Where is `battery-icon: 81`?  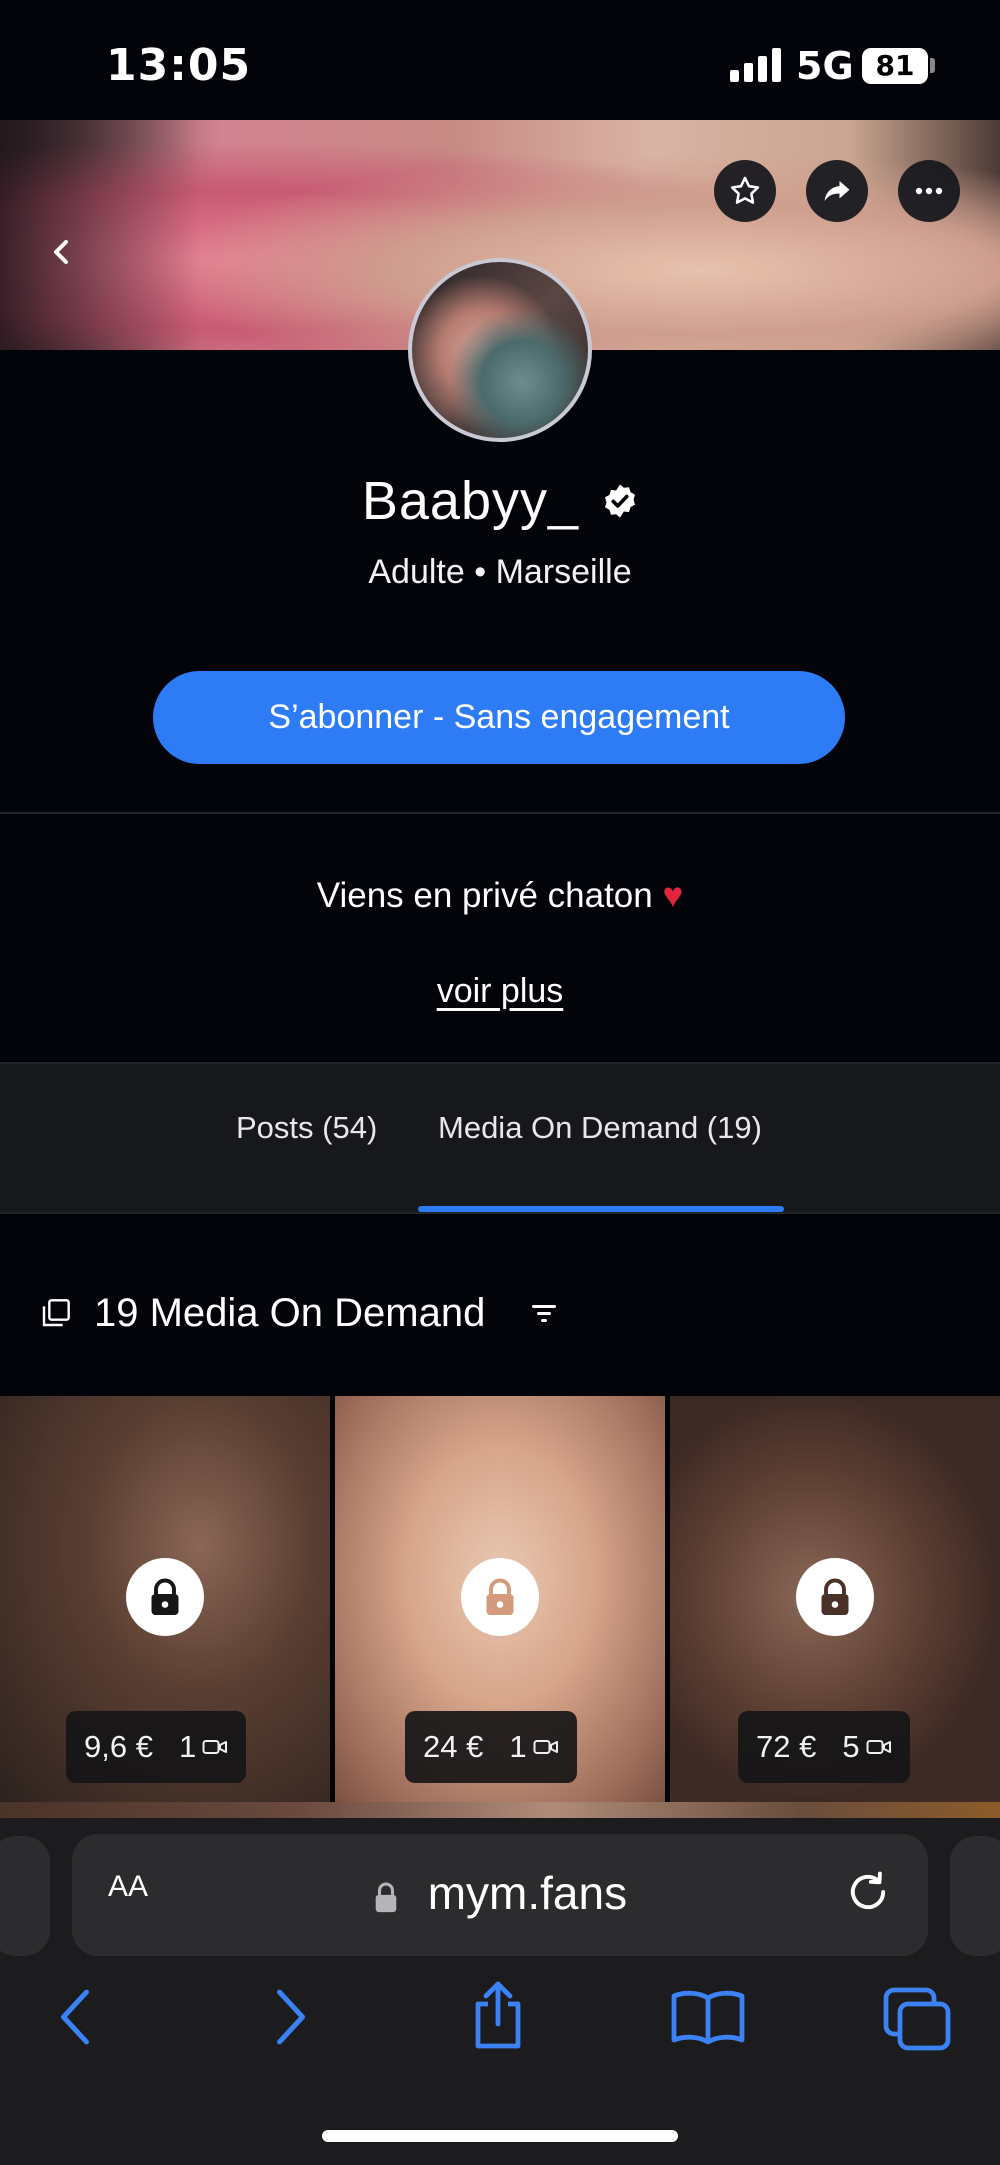
battery-icon: 81 is located at coordinates (895, 66).